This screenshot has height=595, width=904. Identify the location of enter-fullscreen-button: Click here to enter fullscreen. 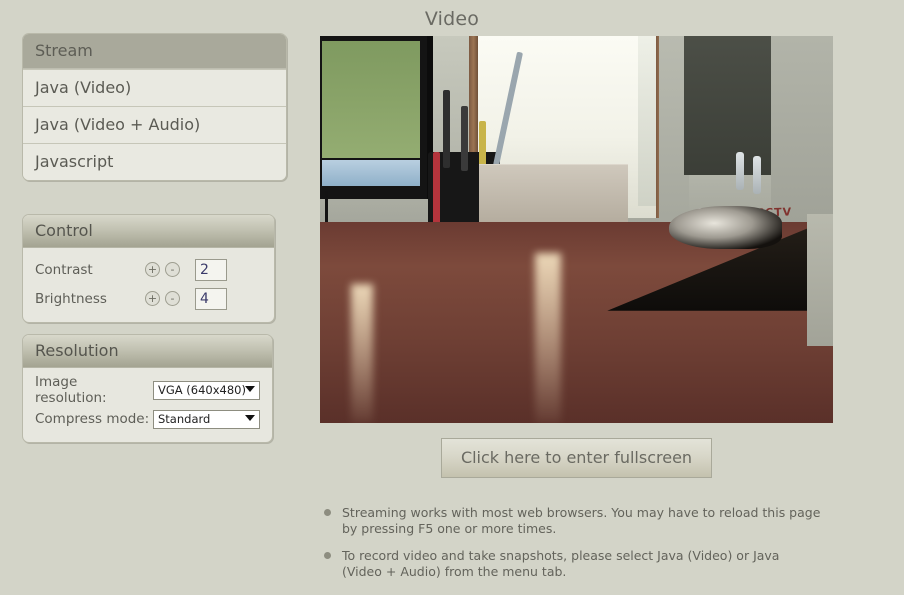
(576, 458).